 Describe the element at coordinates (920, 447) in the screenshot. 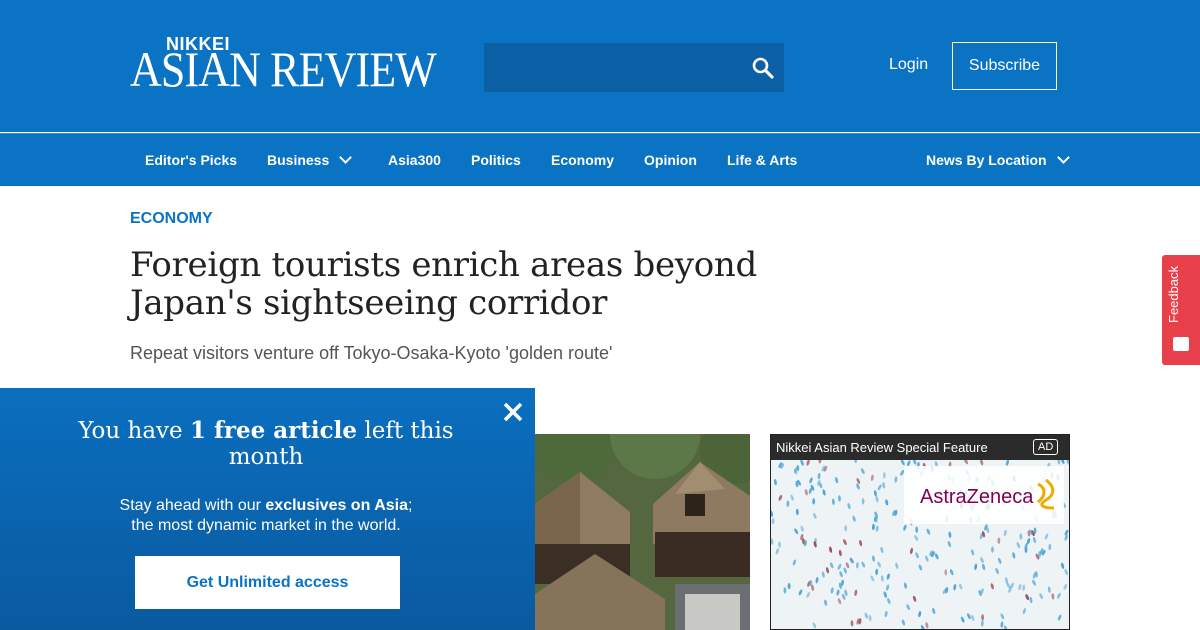

I see `ad-header: Nikkei Asian Review Special Feature AD` at that location.